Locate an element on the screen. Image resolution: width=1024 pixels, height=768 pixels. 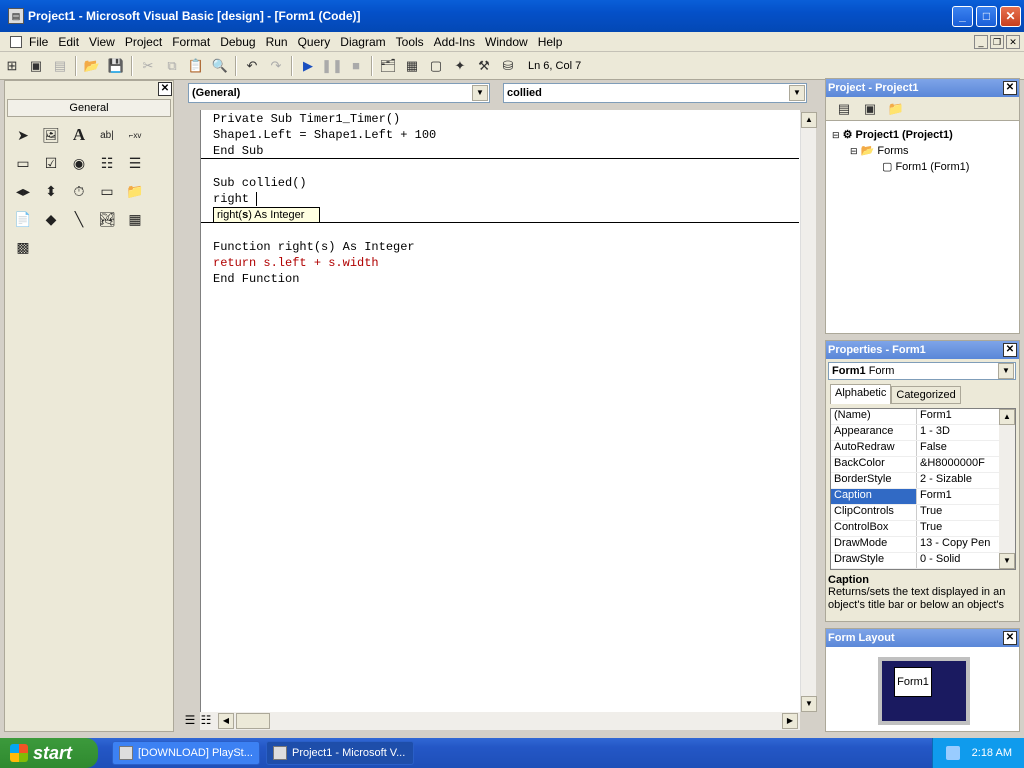
tree-node-project: ⊟ ⚙ Project1 (Project1) is located at coordinates (892, 134).